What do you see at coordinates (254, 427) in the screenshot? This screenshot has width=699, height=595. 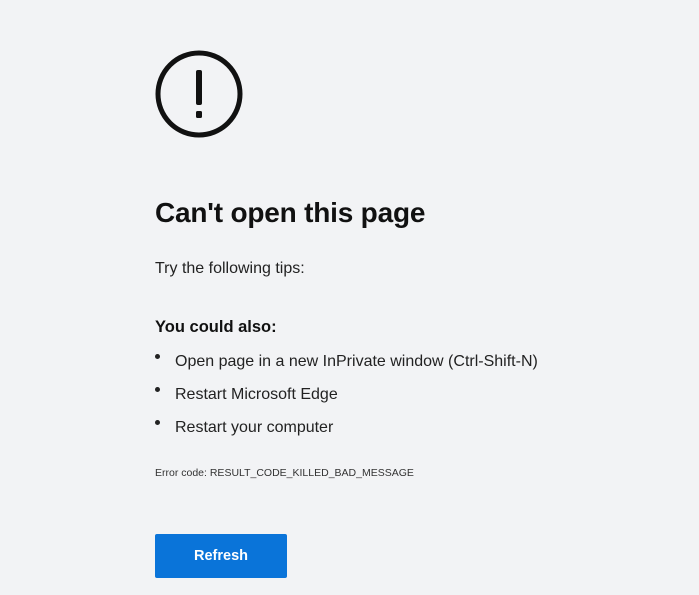 I see `tip-text: Restart your computer` at bounding box center [254, 427].